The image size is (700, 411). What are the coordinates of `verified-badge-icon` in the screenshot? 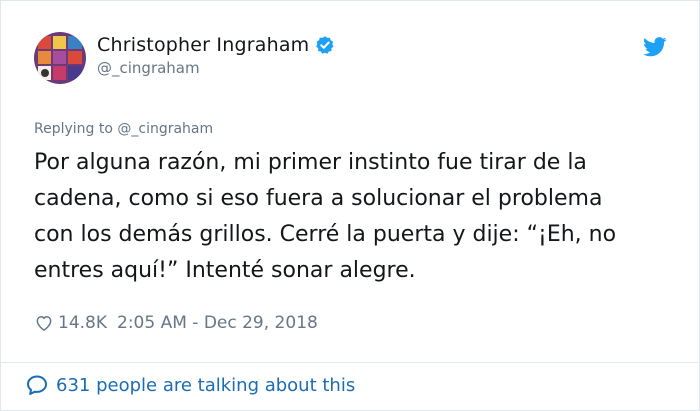 It's located at (325, 45).